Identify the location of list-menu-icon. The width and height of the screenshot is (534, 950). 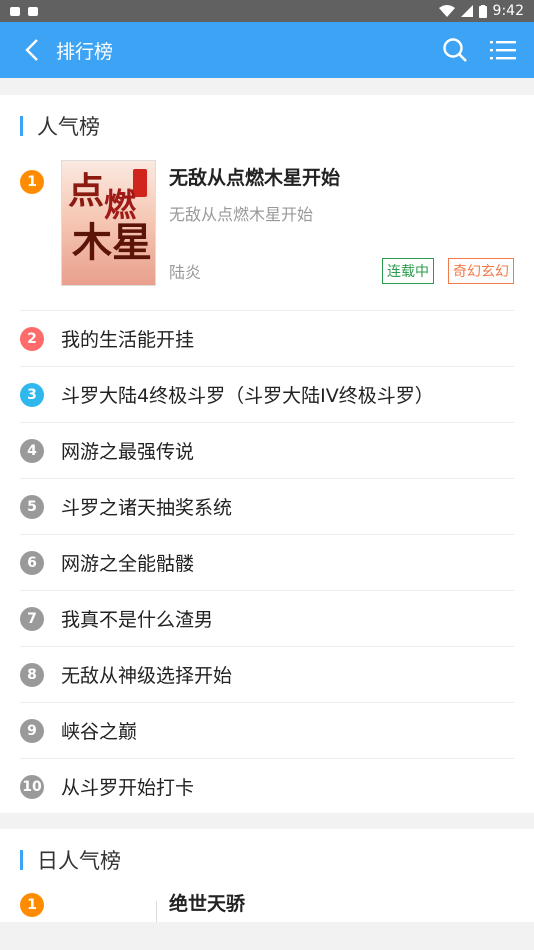
(503, 50).